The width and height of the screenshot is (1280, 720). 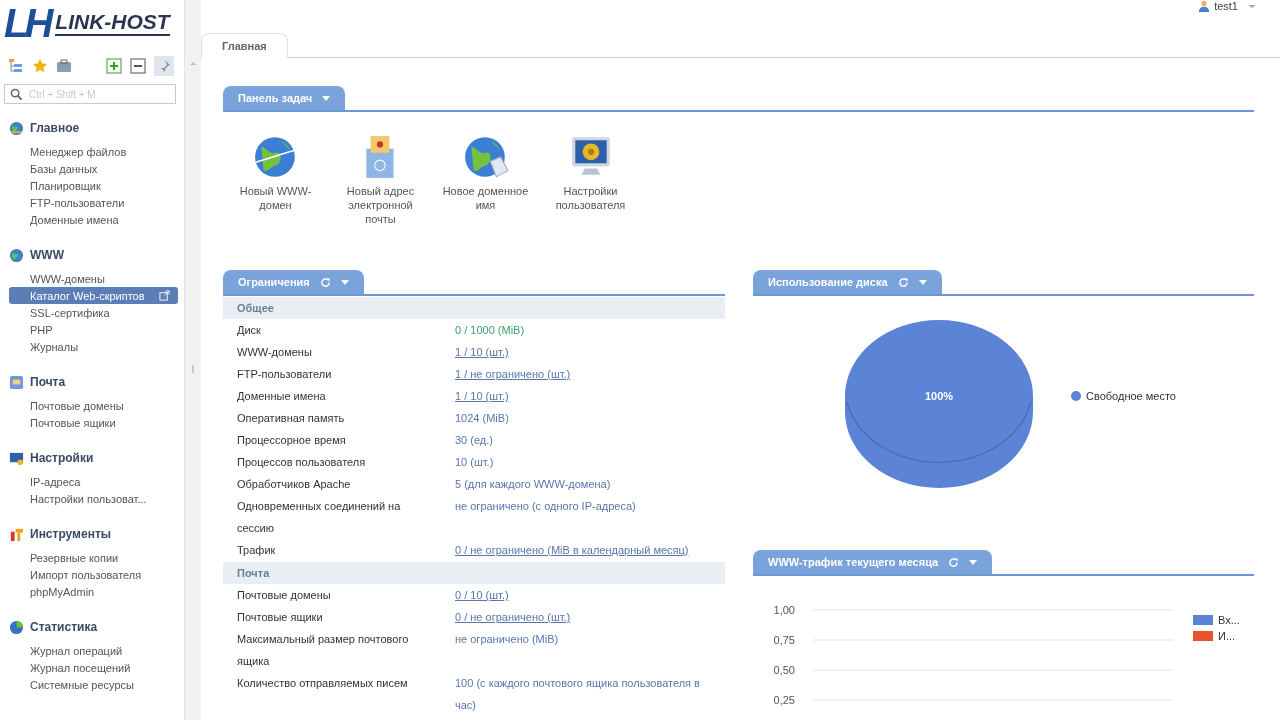 What do you see at coordinates (16, 382) in the screenshot?
I see `mailbox-icon` at bounding box center [16, 382].